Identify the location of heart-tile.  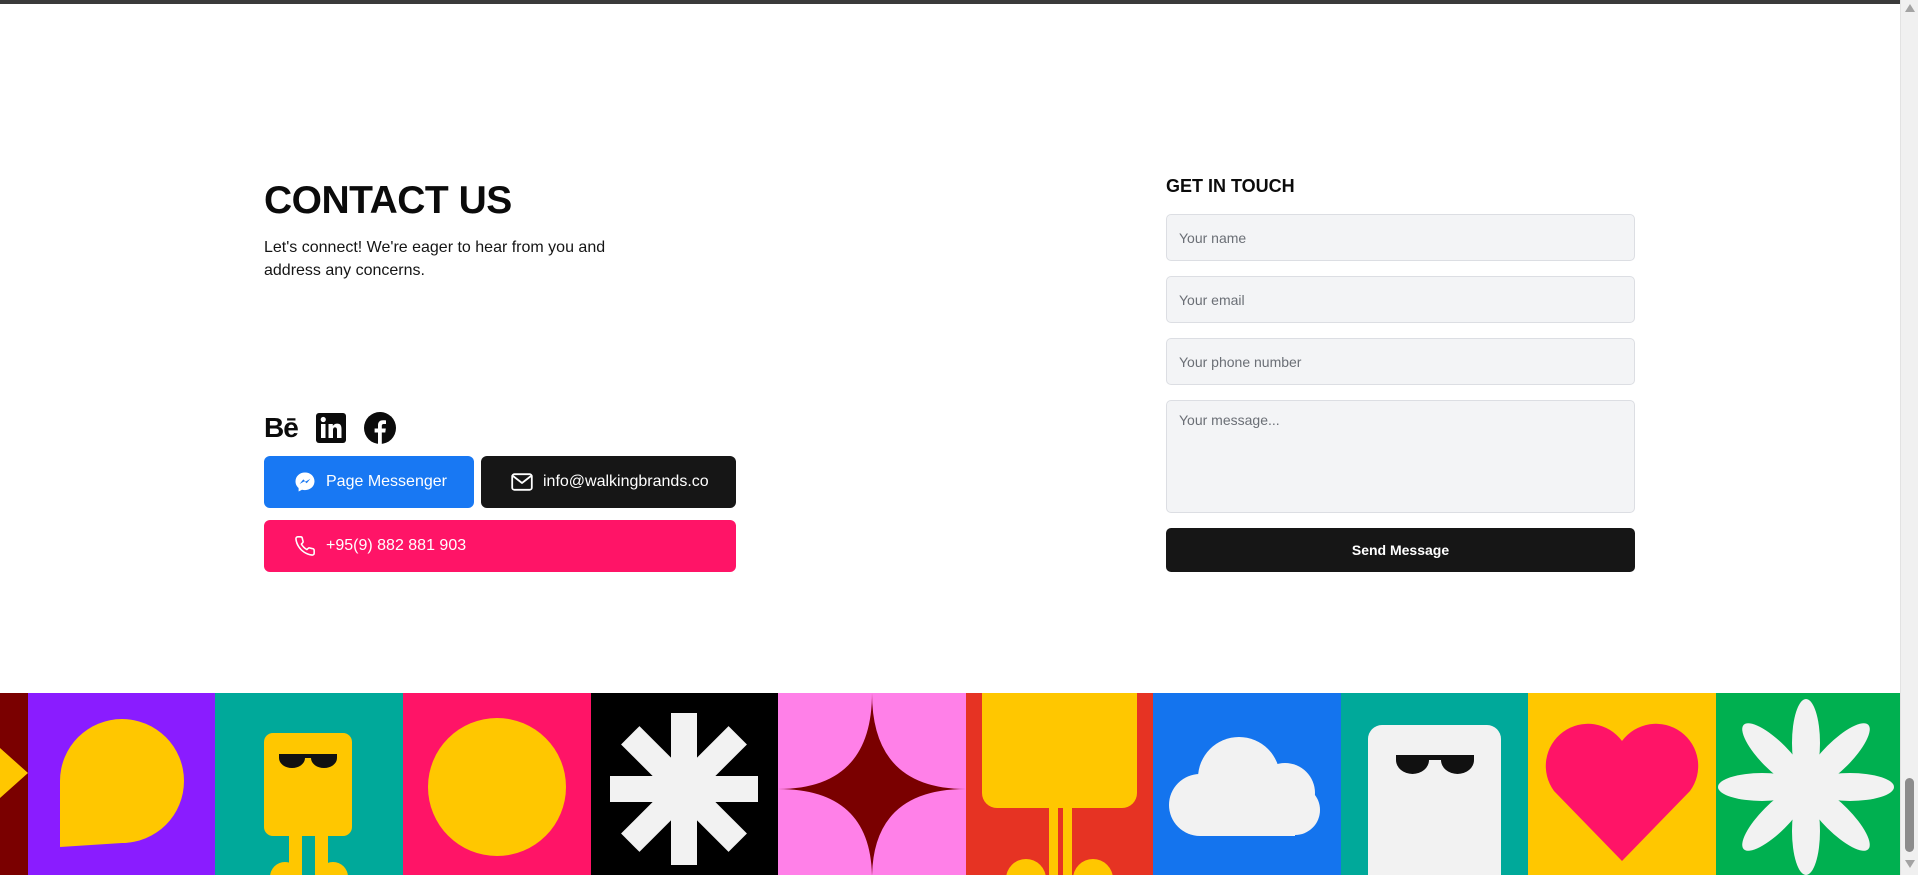
(1622, 784).